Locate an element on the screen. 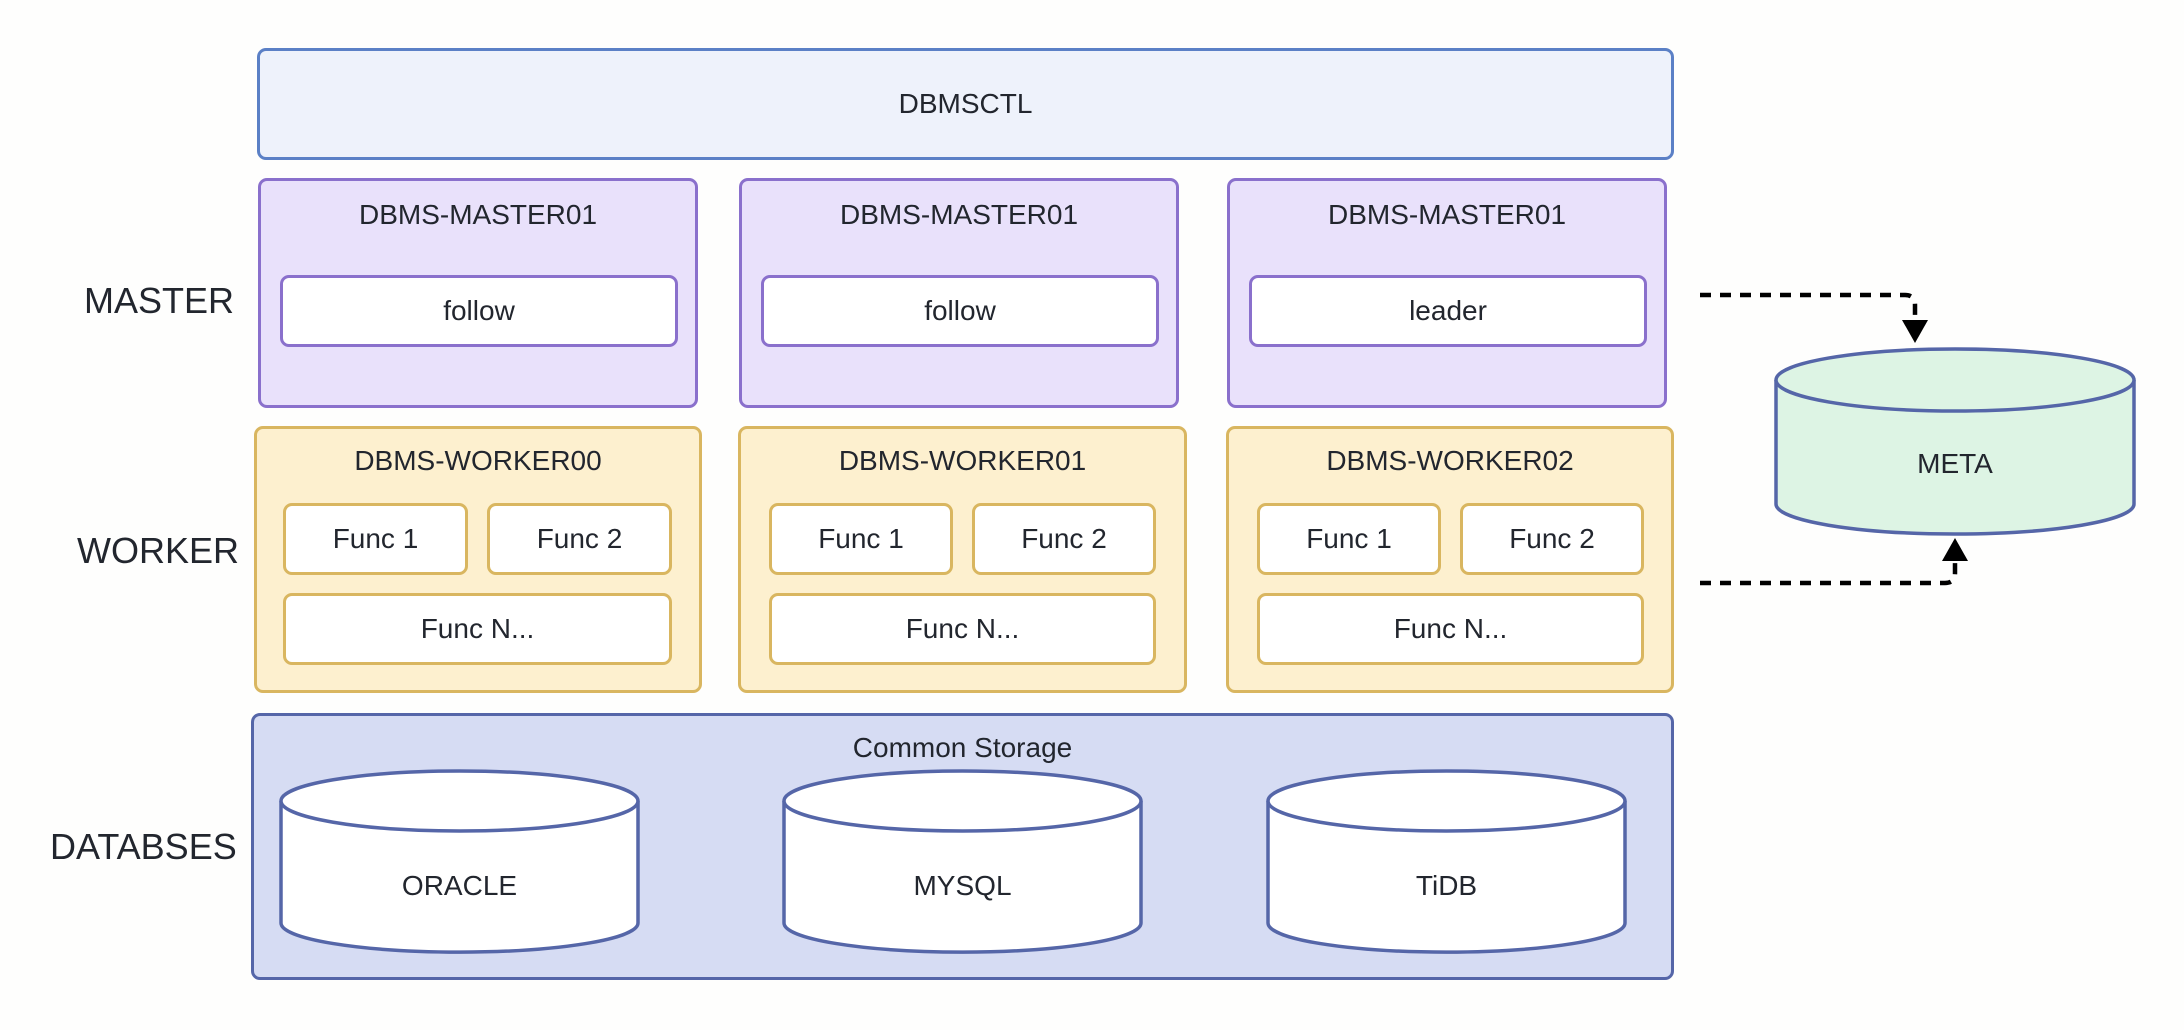 This screenshot has height=1030, width=2184. arrowhead-up-icon is located at coordinates (1955, 549).